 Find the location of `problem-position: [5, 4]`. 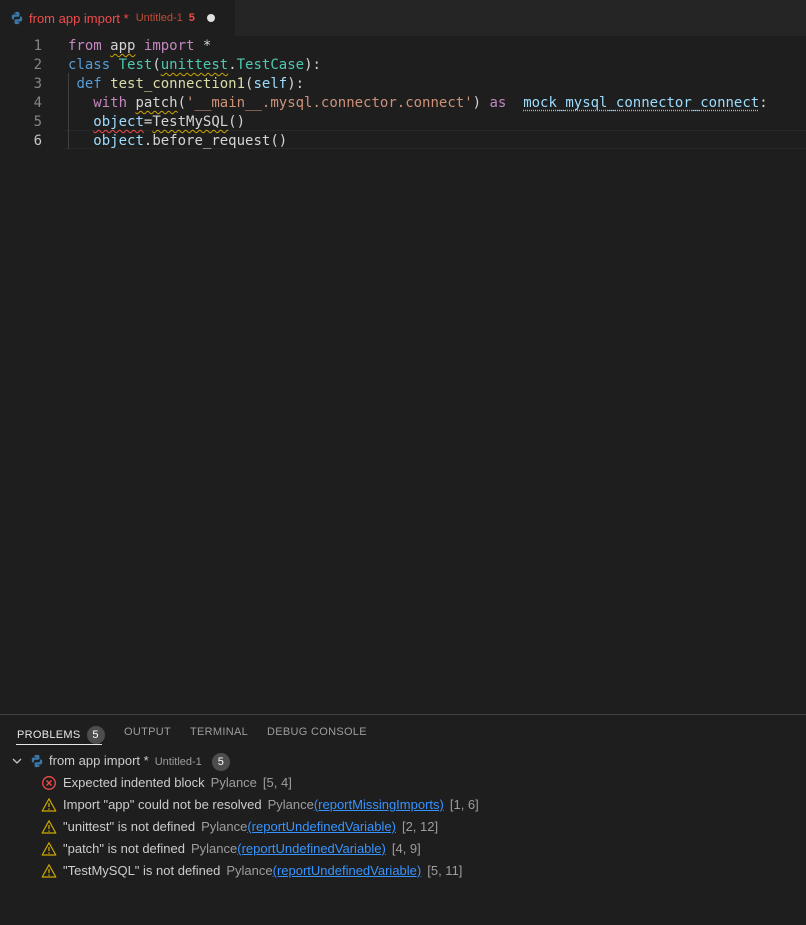

problem-position: [5, 4] is located at coordinates (277, 782).